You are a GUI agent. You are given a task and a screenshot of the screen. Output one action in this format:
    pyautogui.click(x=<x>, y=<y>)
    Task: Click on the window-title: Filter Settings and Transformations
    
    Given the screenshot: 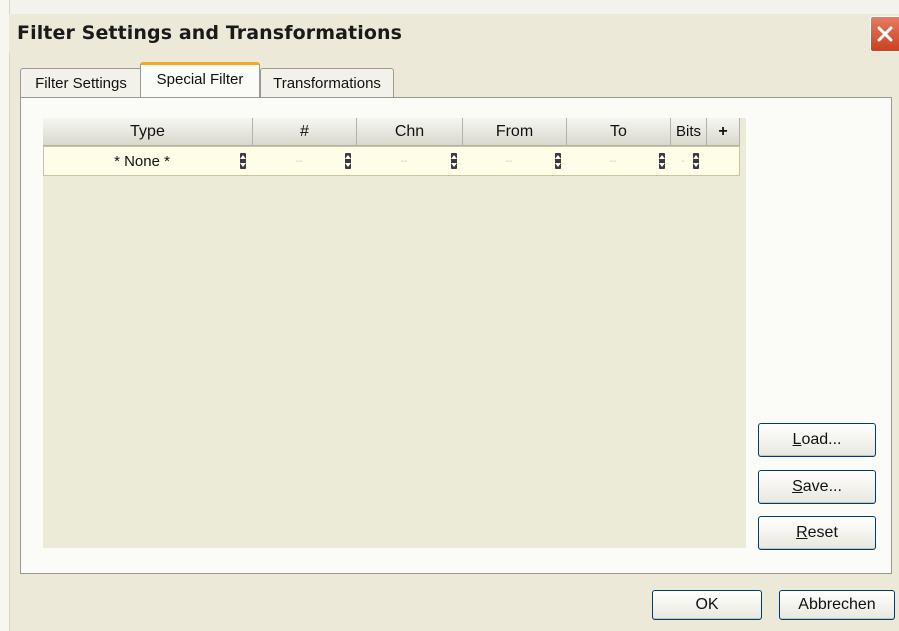 What is the action you would take?
    pyautogui.click(x=210, y=33)
    